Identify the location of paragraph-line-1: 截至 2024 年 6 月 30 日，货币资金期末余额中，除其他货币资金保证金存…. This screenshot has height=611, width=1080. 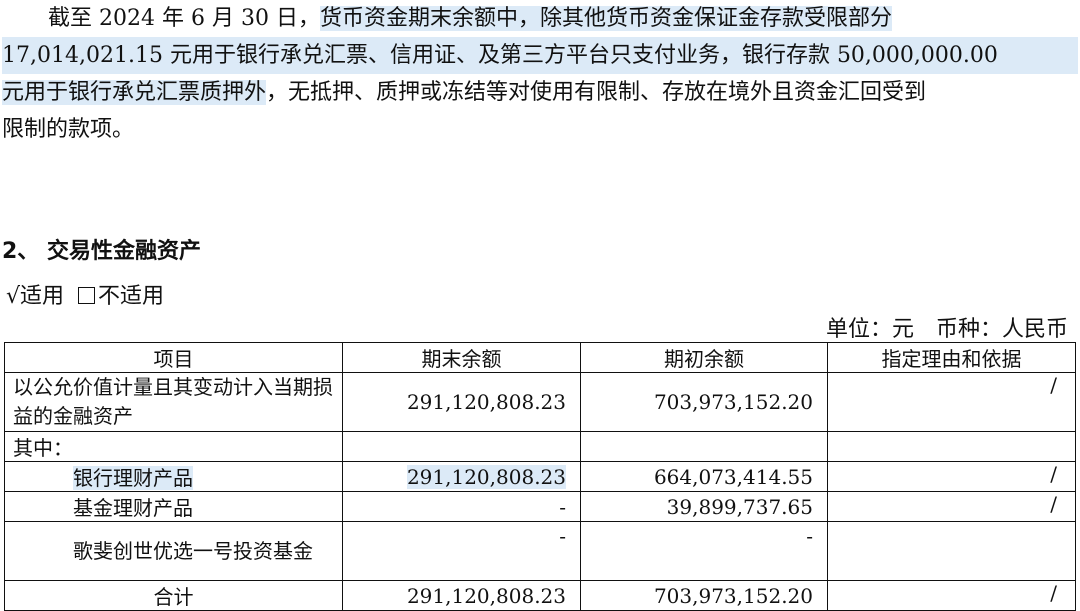
(540, 18).